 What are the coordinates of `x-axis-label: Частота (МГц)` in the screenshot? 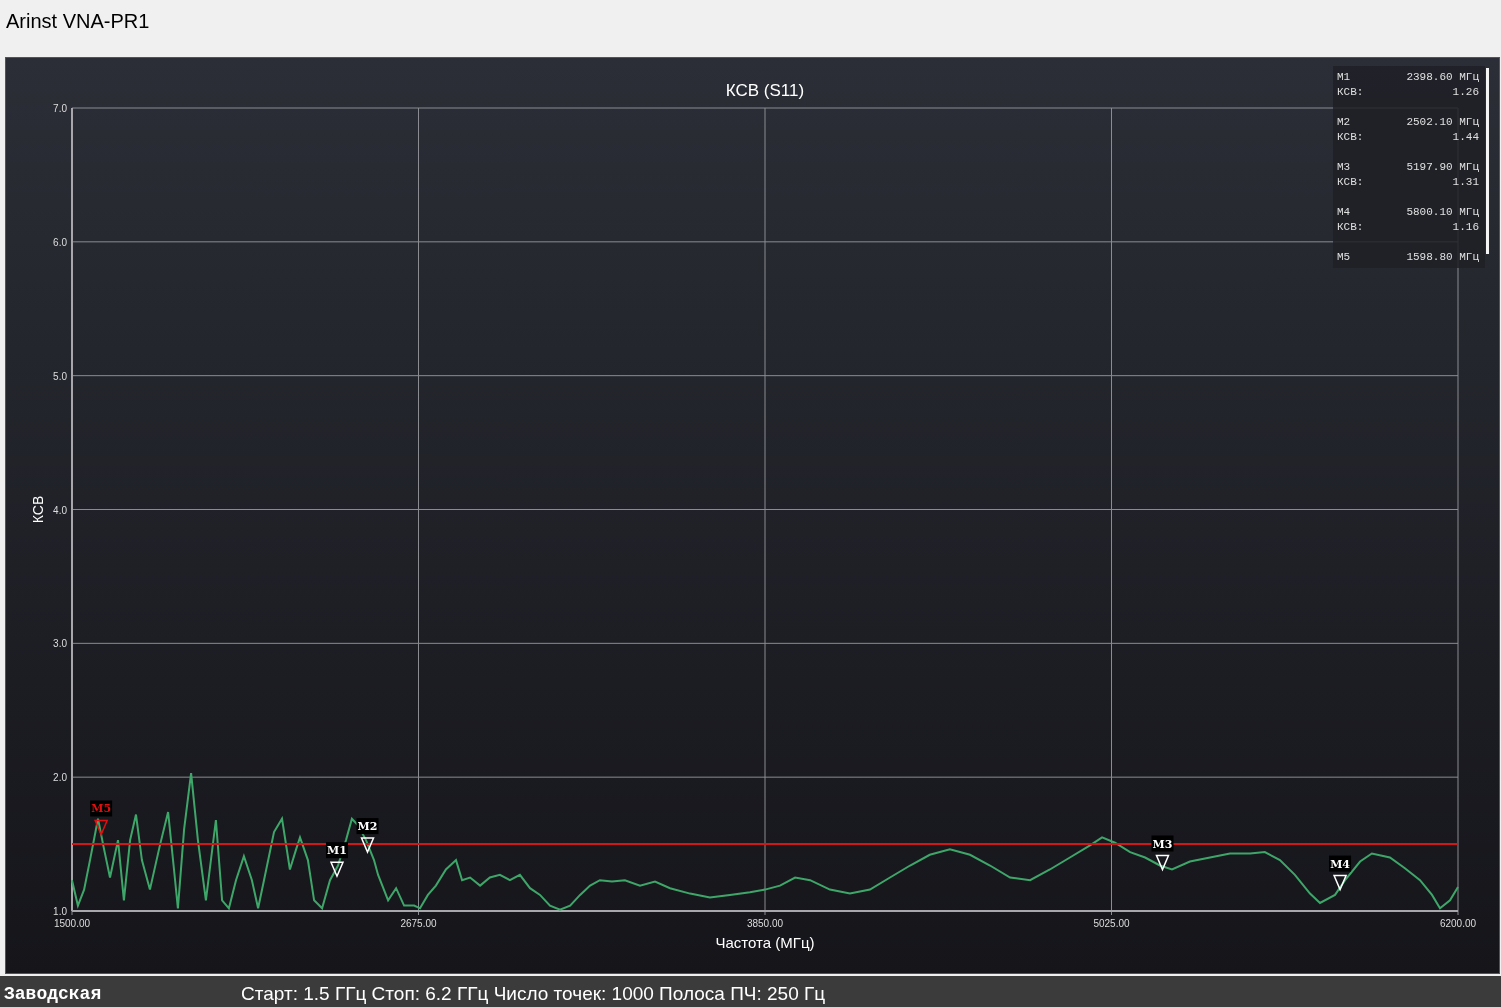 It's located at (765, 942).